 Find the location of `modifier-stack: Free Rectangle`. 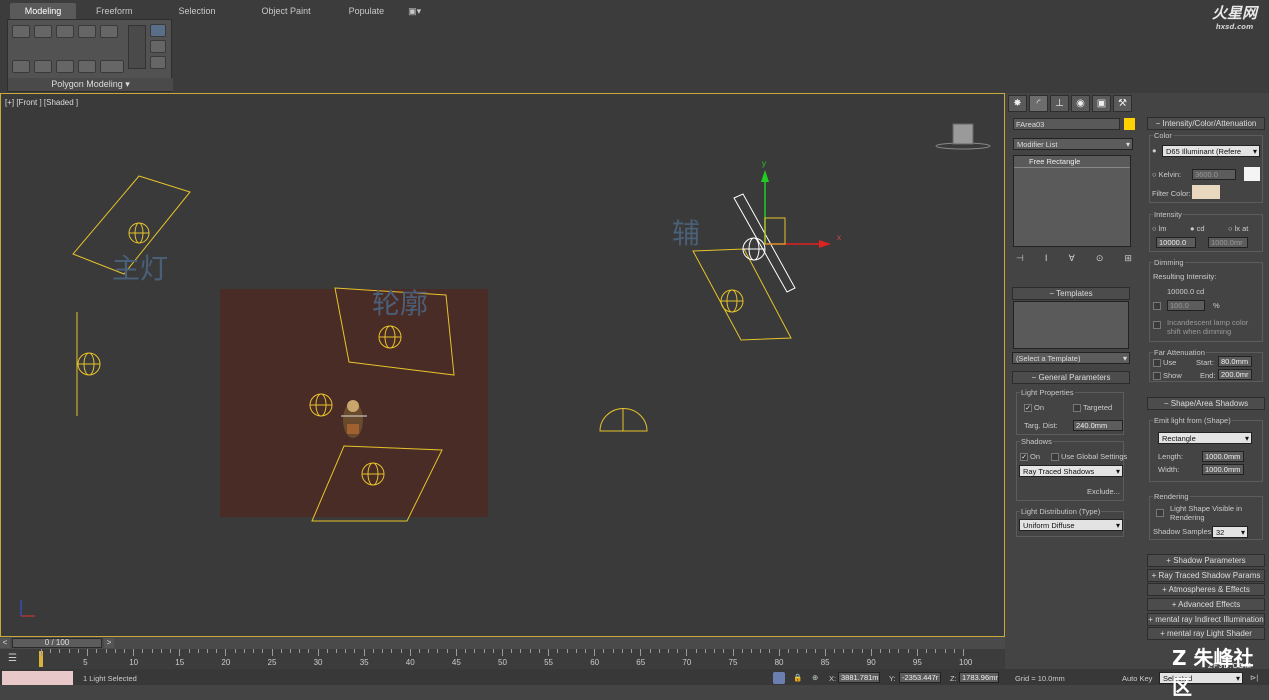

modifier-stack: Free Rectangle is located at coordinates (1072, 201).